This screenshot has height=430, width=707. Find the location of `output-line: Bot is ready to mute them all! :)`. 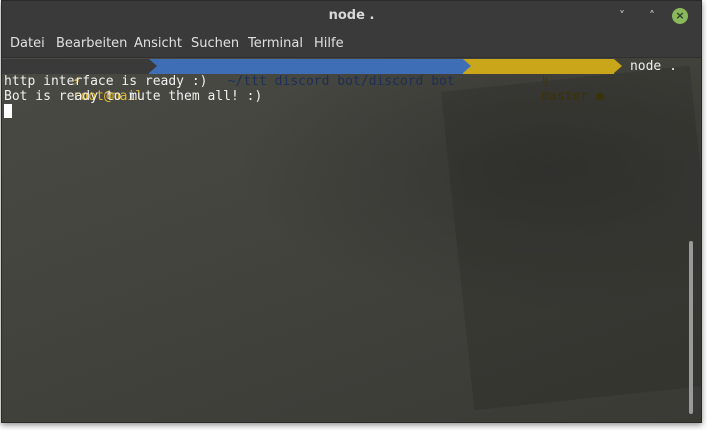

output-line: Bot is ready to mute them all! :) is located at coordinates (133, 96).